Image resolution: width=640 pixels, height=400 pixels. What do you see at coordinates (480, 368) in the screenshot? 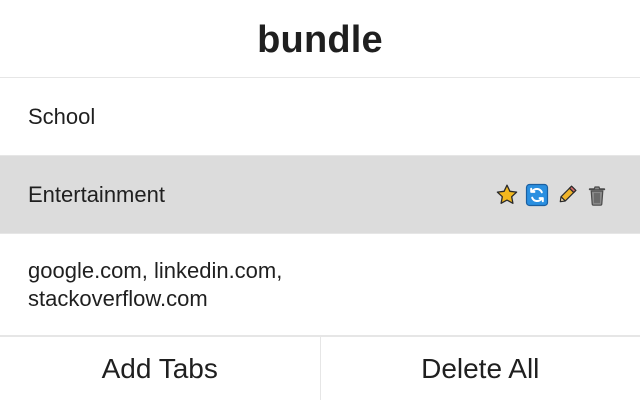
I see `delete-all-button: Delete All` at bounding box center [480, 368].